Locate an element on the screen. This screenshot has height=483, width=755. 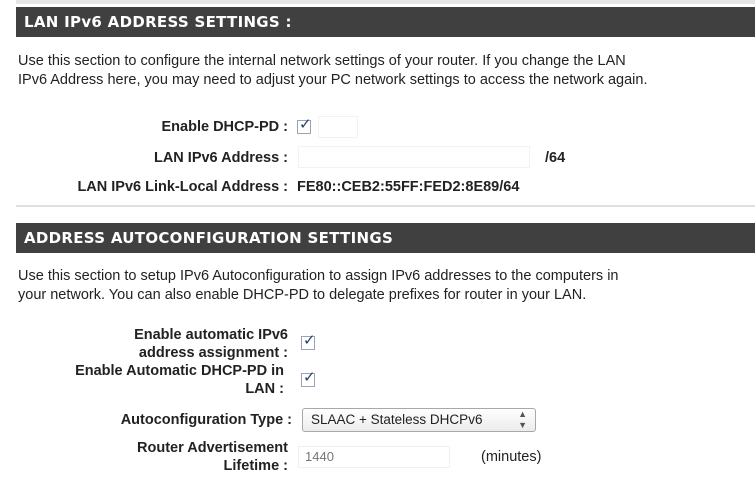
ra-lifetime-unit: (minutes) is located at coordinates (511, 457).